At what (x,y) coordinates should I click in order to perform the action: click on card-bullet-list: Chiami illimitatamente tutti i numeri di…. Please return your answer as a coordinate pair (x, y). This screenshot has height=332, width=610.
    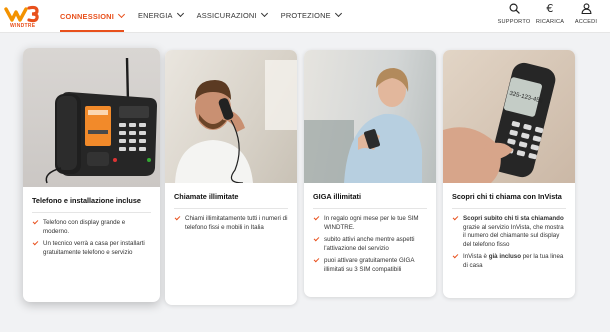
    Looking at the image, I should click on (231, 223).